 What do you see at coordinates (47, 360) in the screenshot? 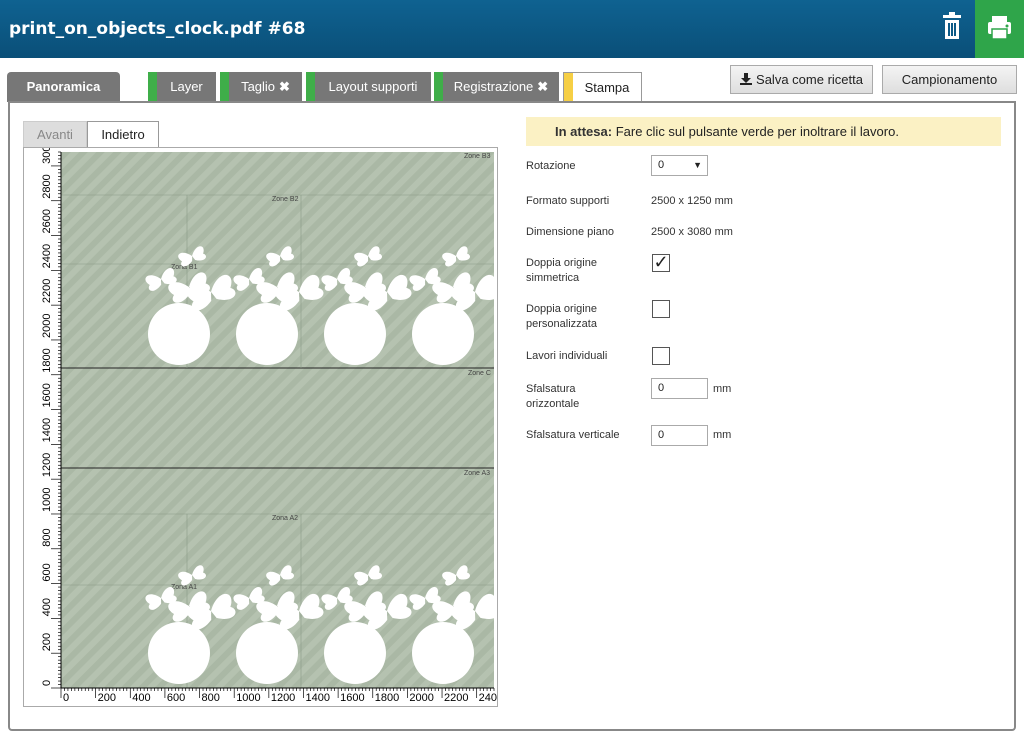
I see `y-tick-label: 1800` at bounding box center [47, 360].